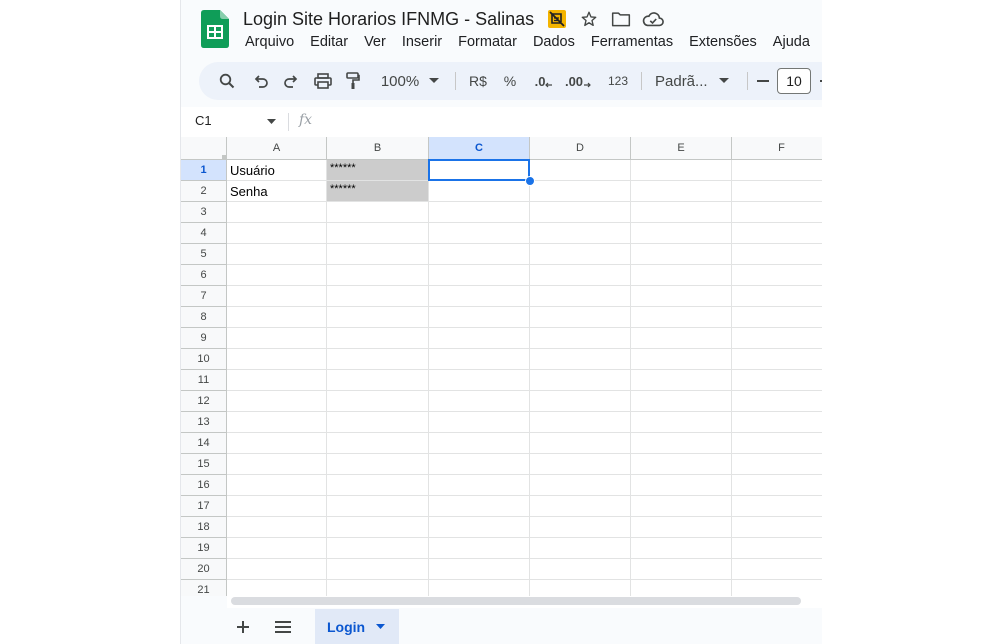 The height and width of the screenshot is (644, 1000). Describe the element at coordinates (777, 422) in the screenshot. I see `cell-f13` at that location.